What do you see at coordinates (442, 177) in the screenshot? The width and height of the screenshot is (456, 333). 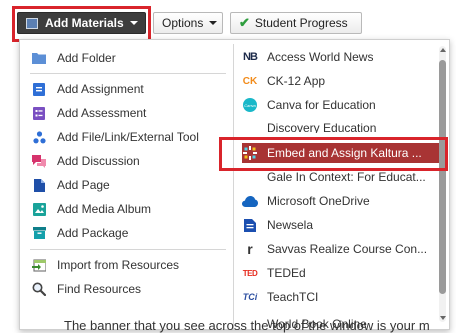 I see `menu-scrollbar-thumb` at bounding box center [442, 177].